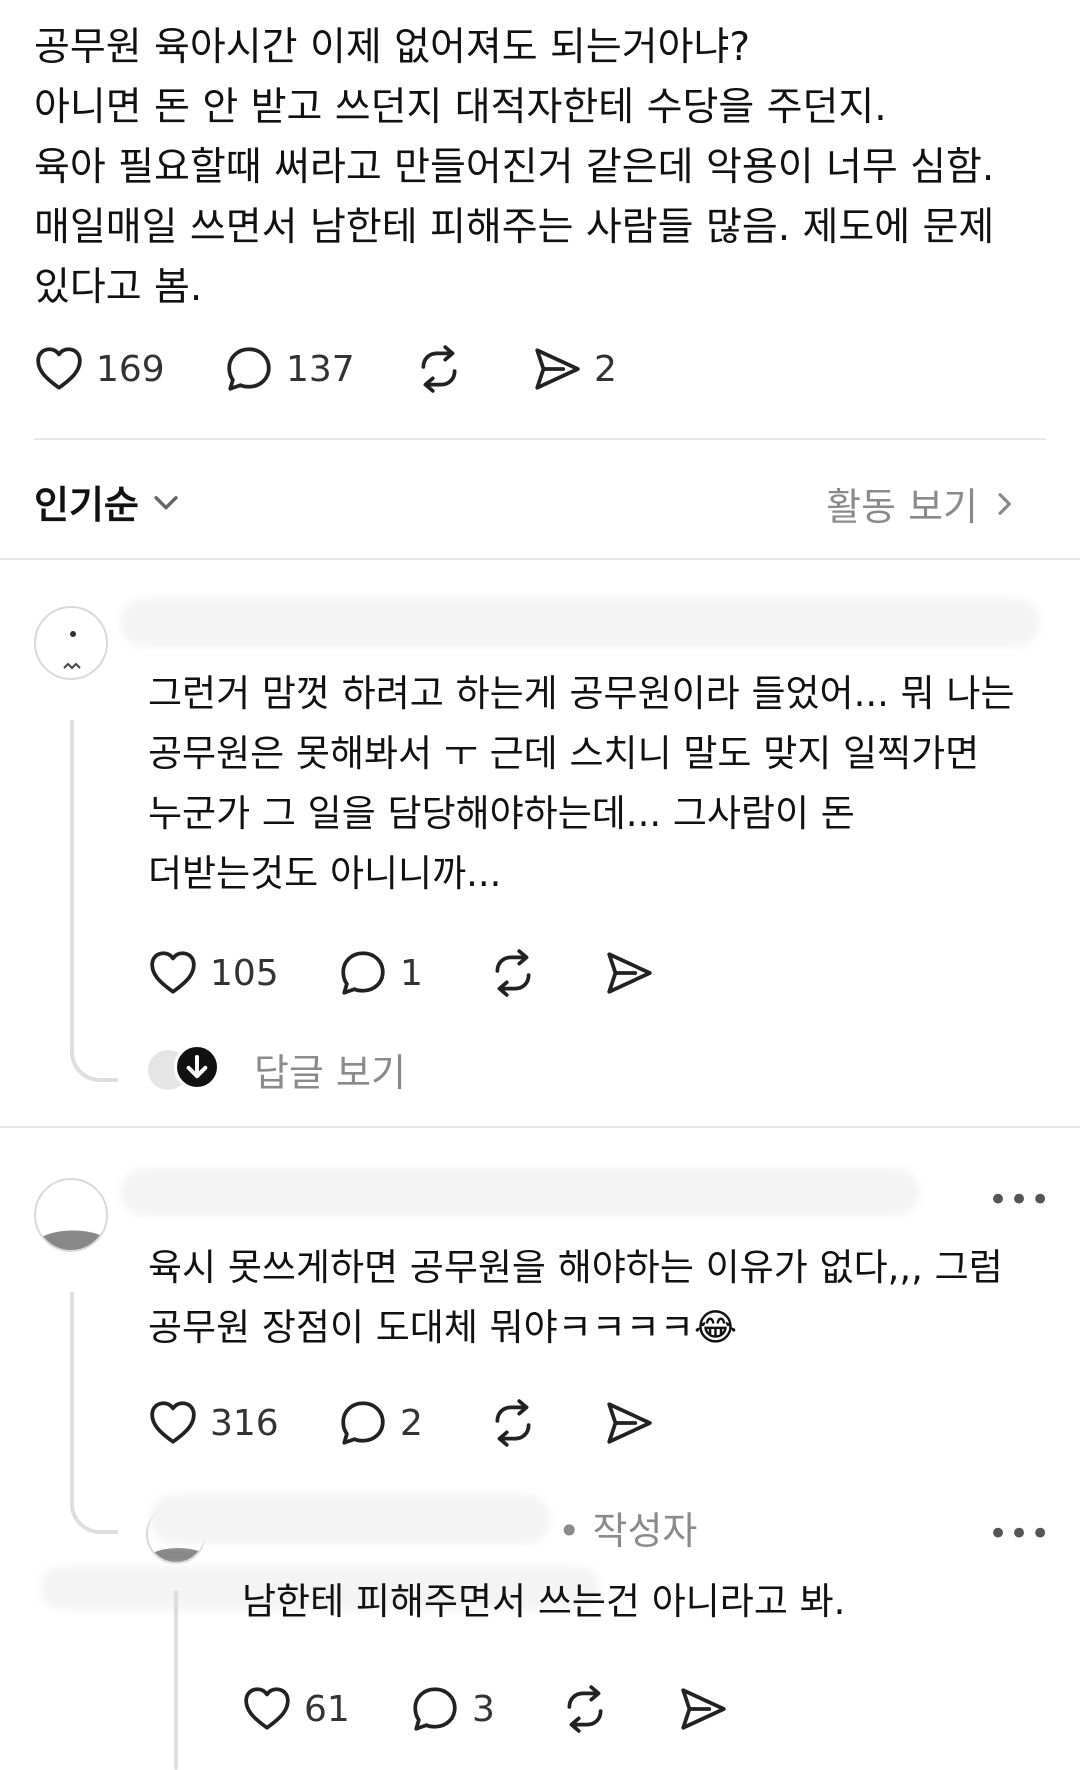 The height and width of the screenshot is (1770, 1080). I want to click on post-line: 육아 필요할때 써라고 만들어진거 같은데 악용이 너무 심함., so click(514, 167).